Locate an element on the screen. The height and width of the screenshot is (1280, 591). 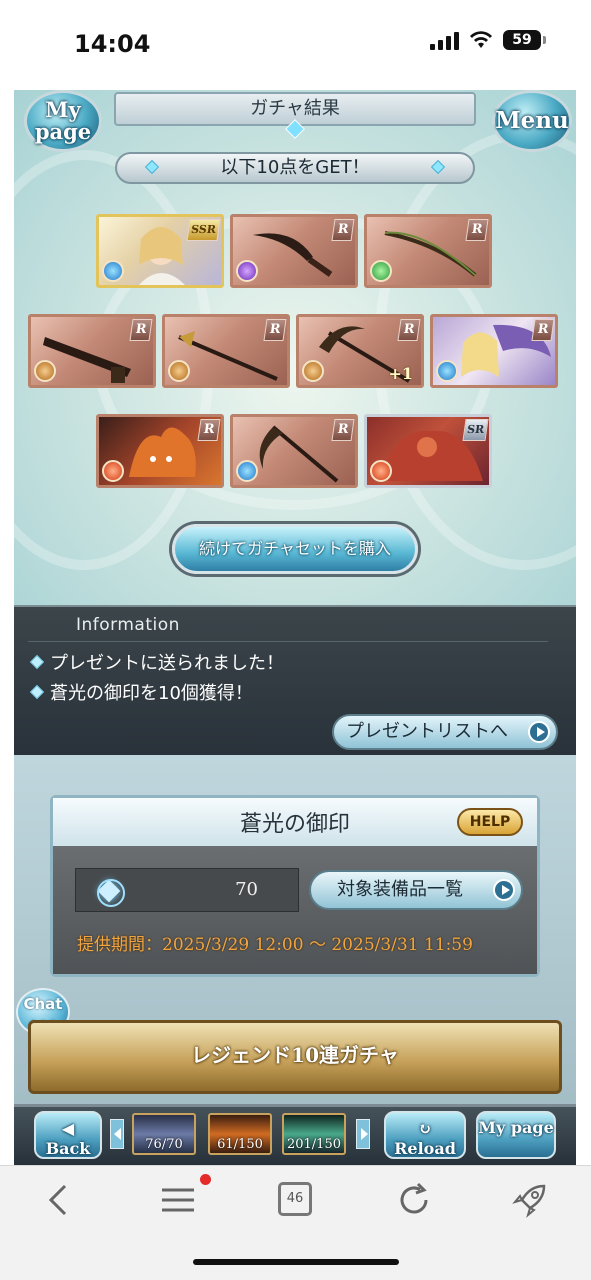
divider is located at coordinates (288, 641).